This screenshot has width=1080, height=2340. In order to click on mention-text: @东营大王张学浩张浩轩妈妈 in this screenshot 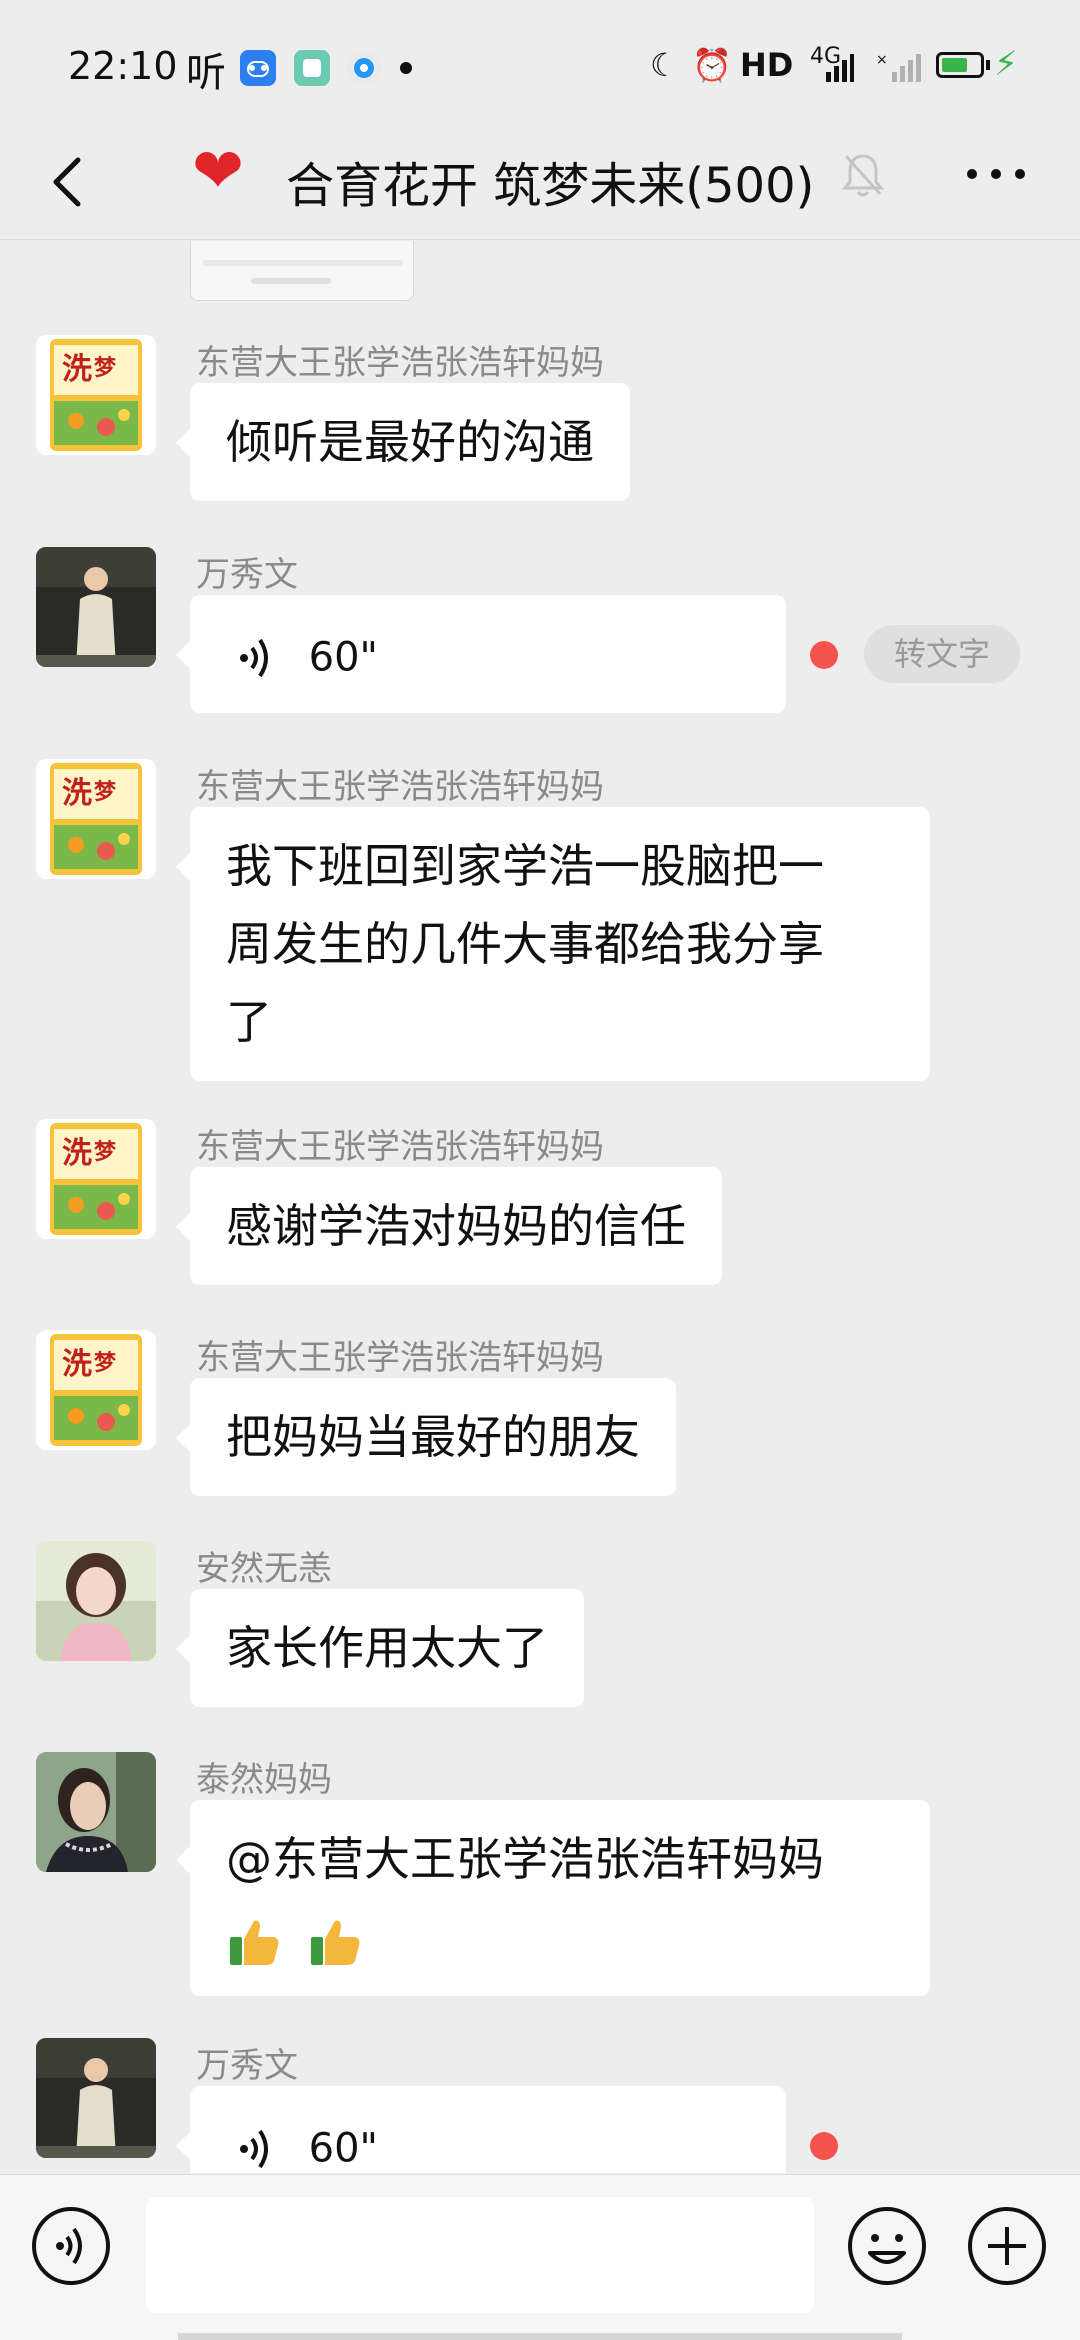, I will do `click(525, 1859)`.